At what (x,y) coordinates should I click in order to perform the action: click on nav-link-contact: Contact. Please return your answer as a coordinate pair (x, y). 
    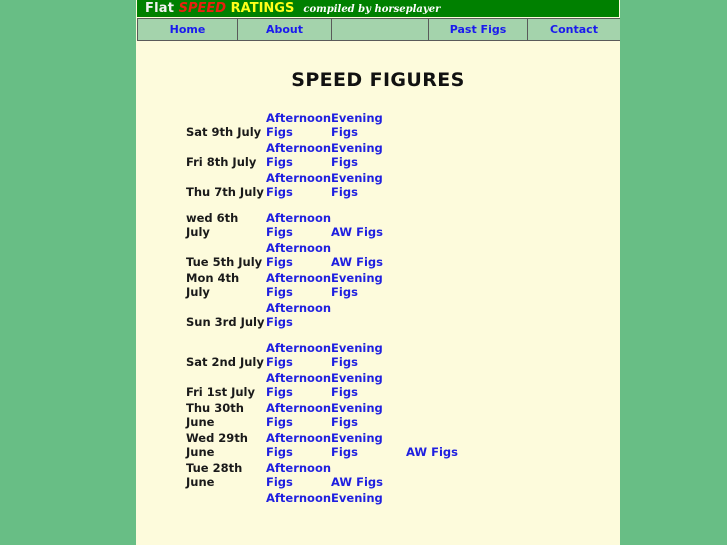
    Looking at the image, I should click on (574, 29).